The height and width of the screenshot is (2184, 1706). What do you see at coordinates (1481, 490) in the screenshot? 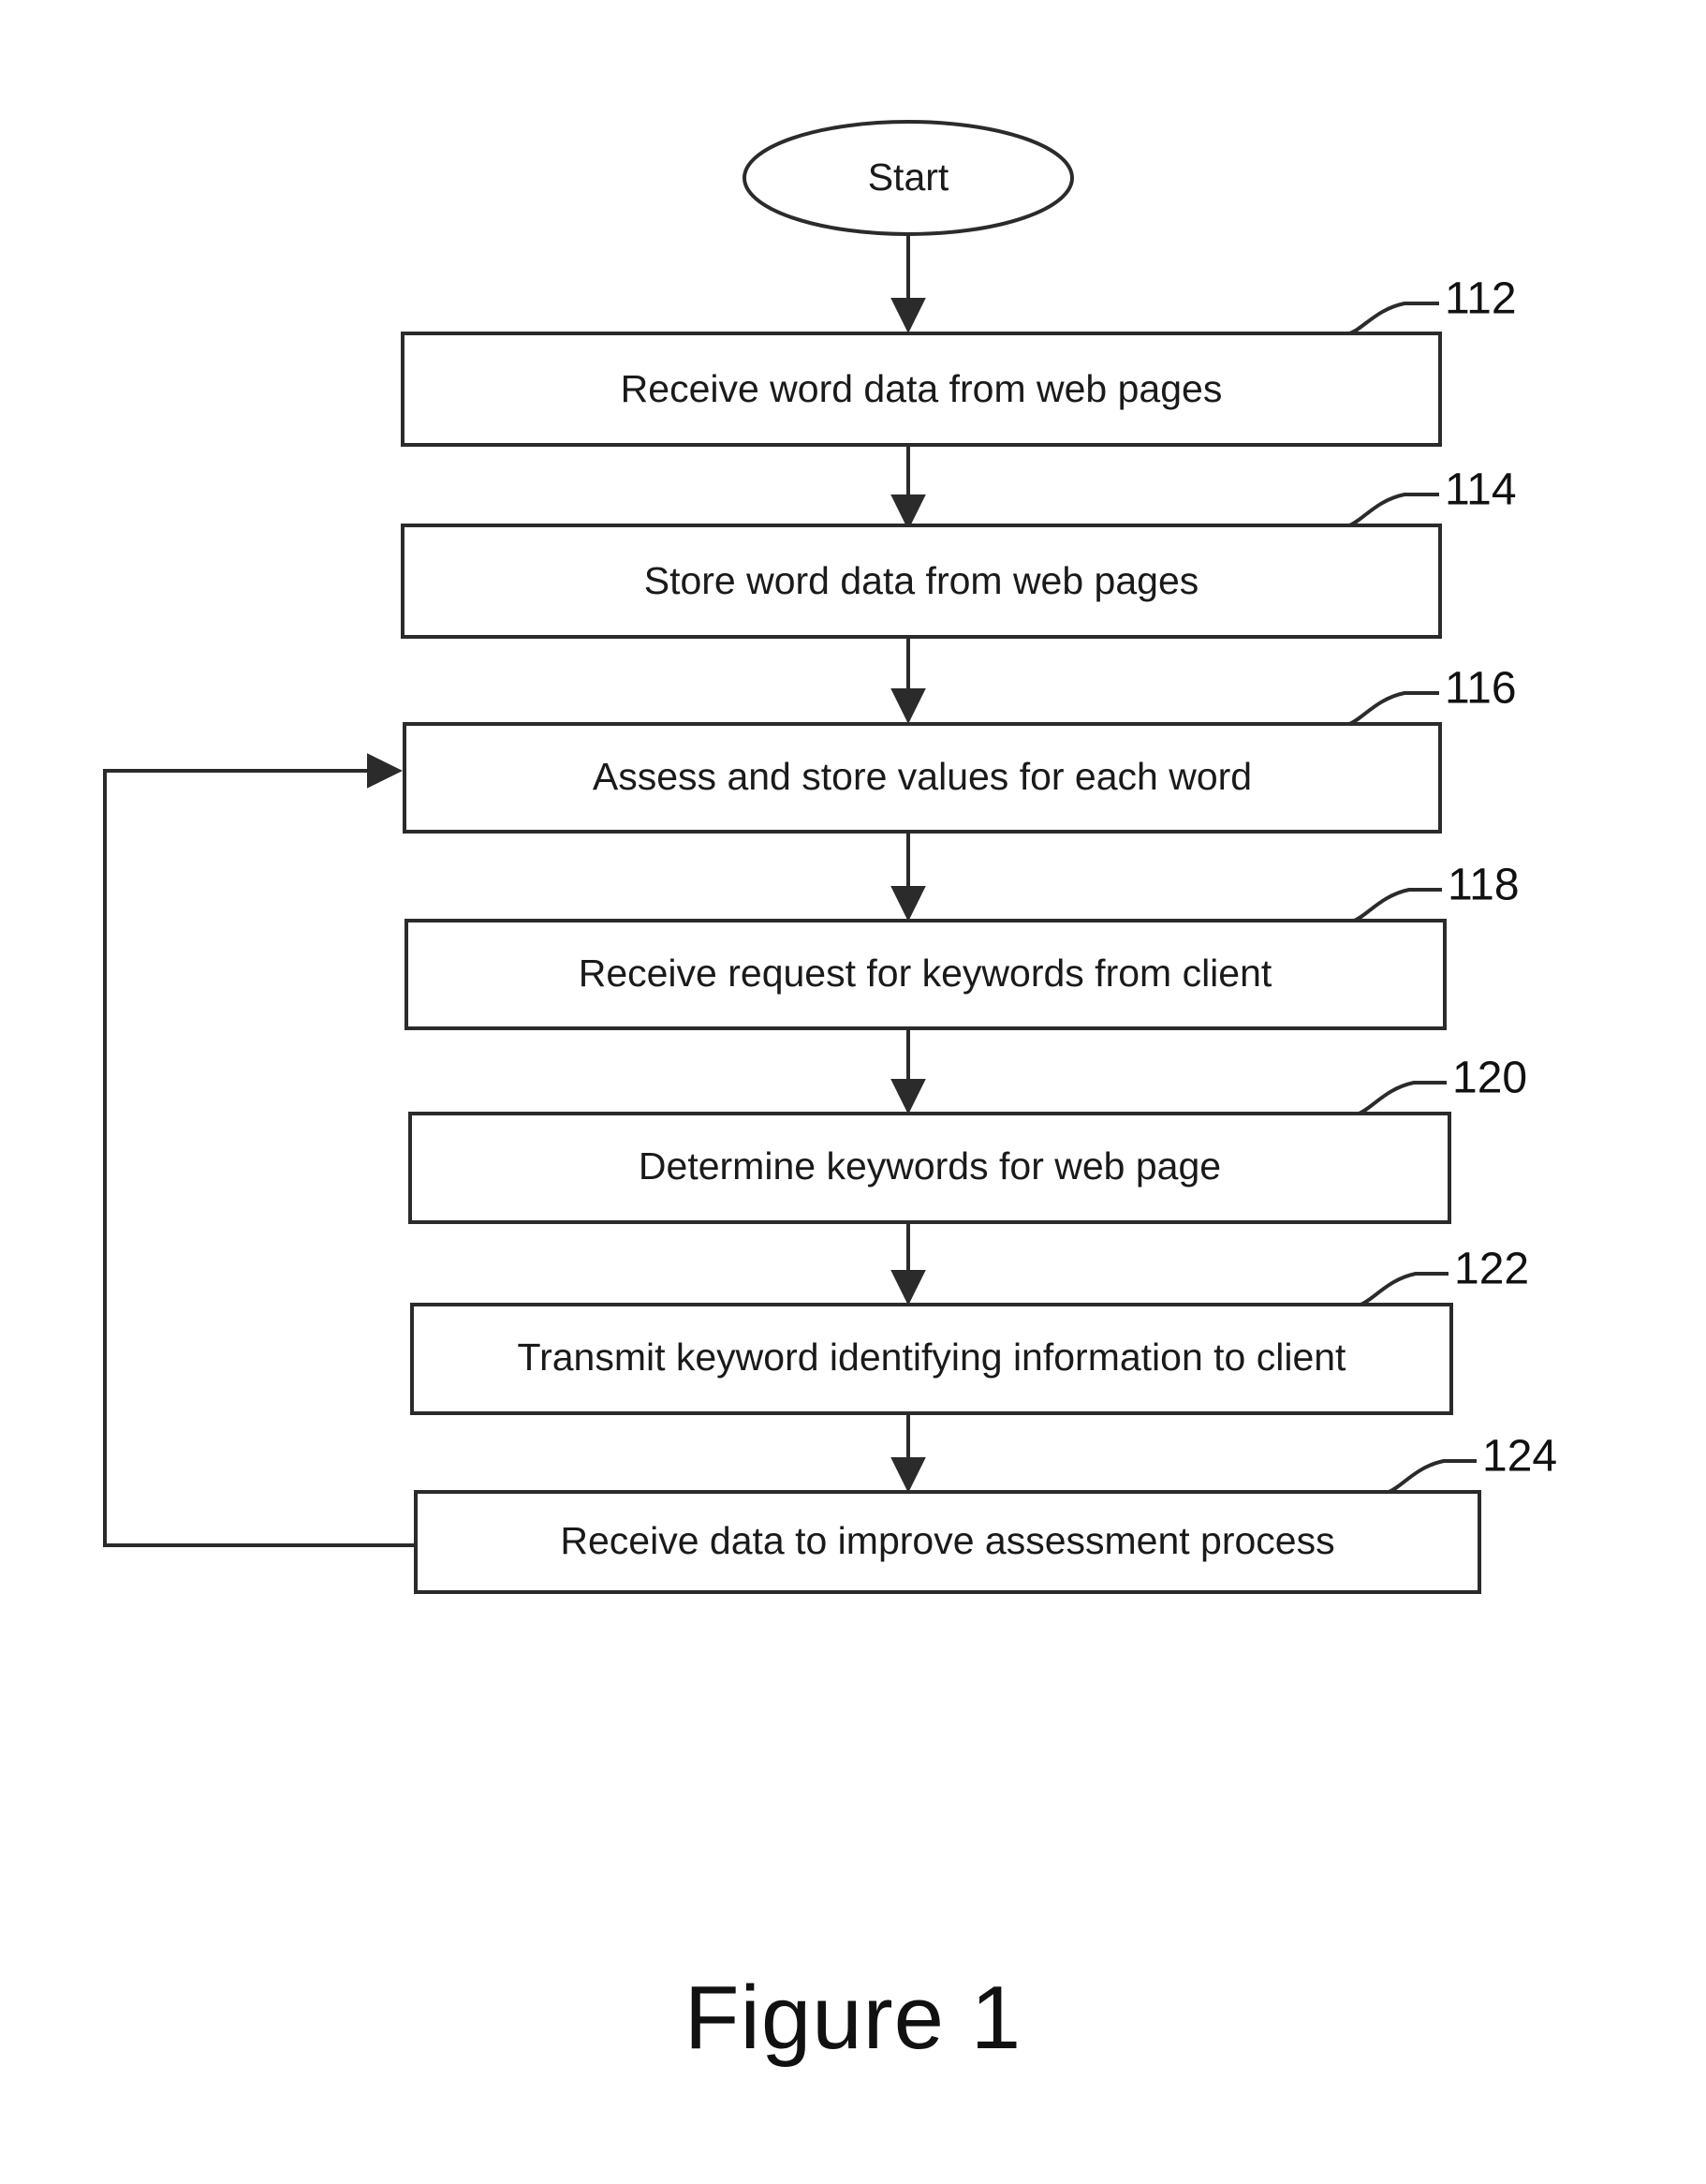
I see `ref-label-114: 114` at bounding box center [1481, 490].